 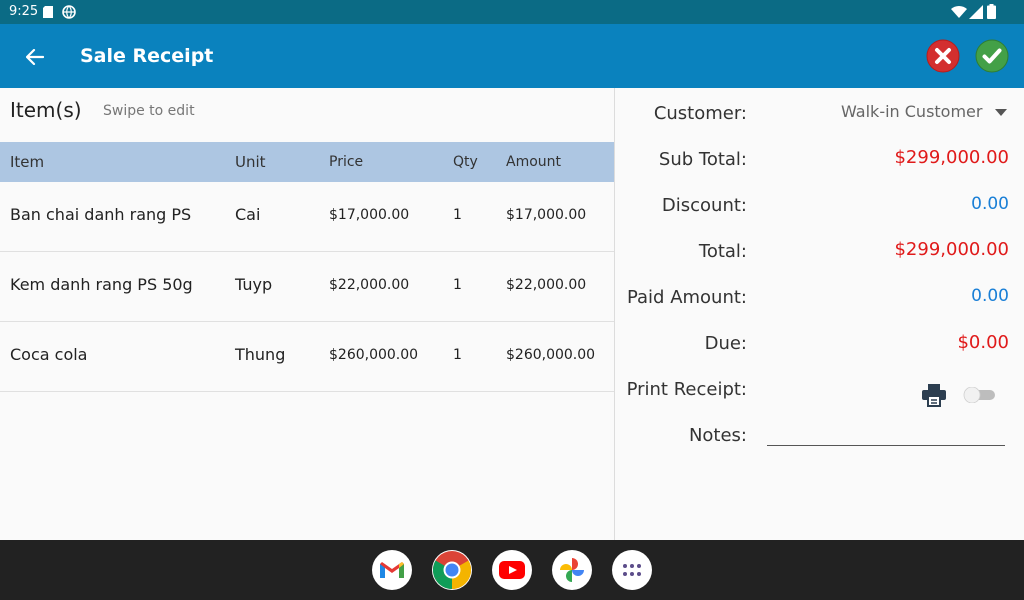 What do you see at coordinates (717, 435) in the screenshot?
I see `notes-label: Notes:` at bounding box center [717, 435].